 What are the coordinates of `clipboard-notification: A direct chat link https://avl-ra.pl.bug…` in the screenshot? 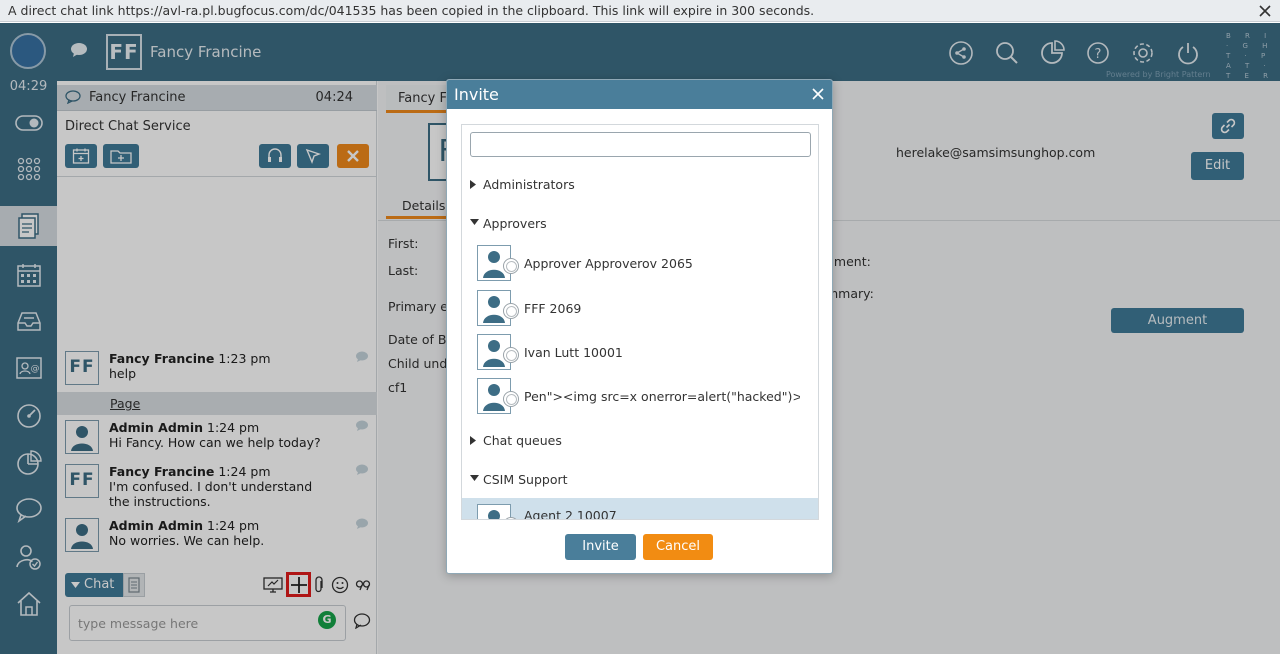 It's located at (640, 11).